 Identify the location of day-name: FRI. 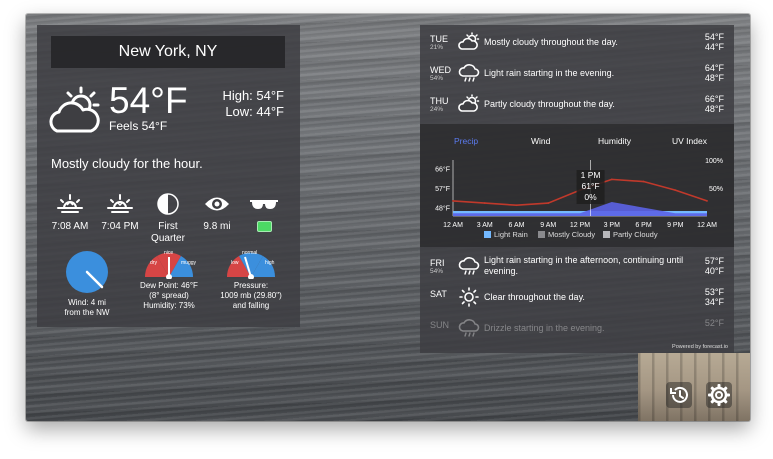
(437, 263).